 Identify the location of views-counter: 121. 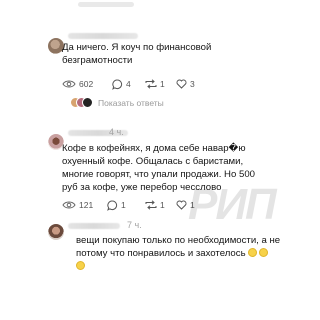
(77, 205).